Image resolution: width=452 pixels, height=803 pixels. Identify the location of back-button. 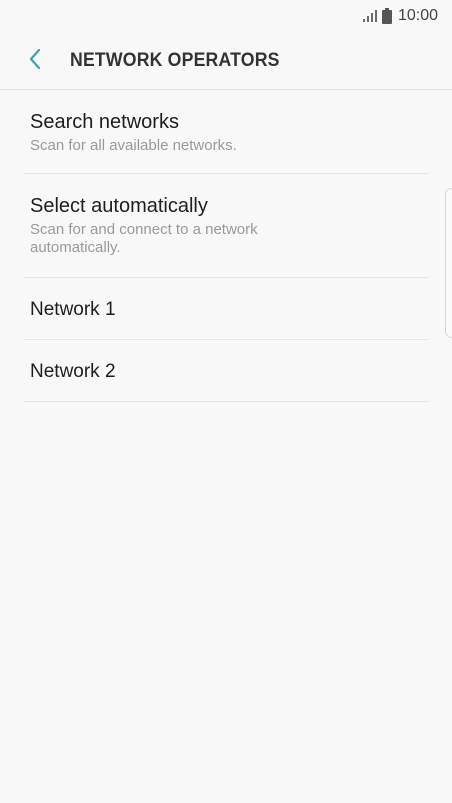
(35, 61).